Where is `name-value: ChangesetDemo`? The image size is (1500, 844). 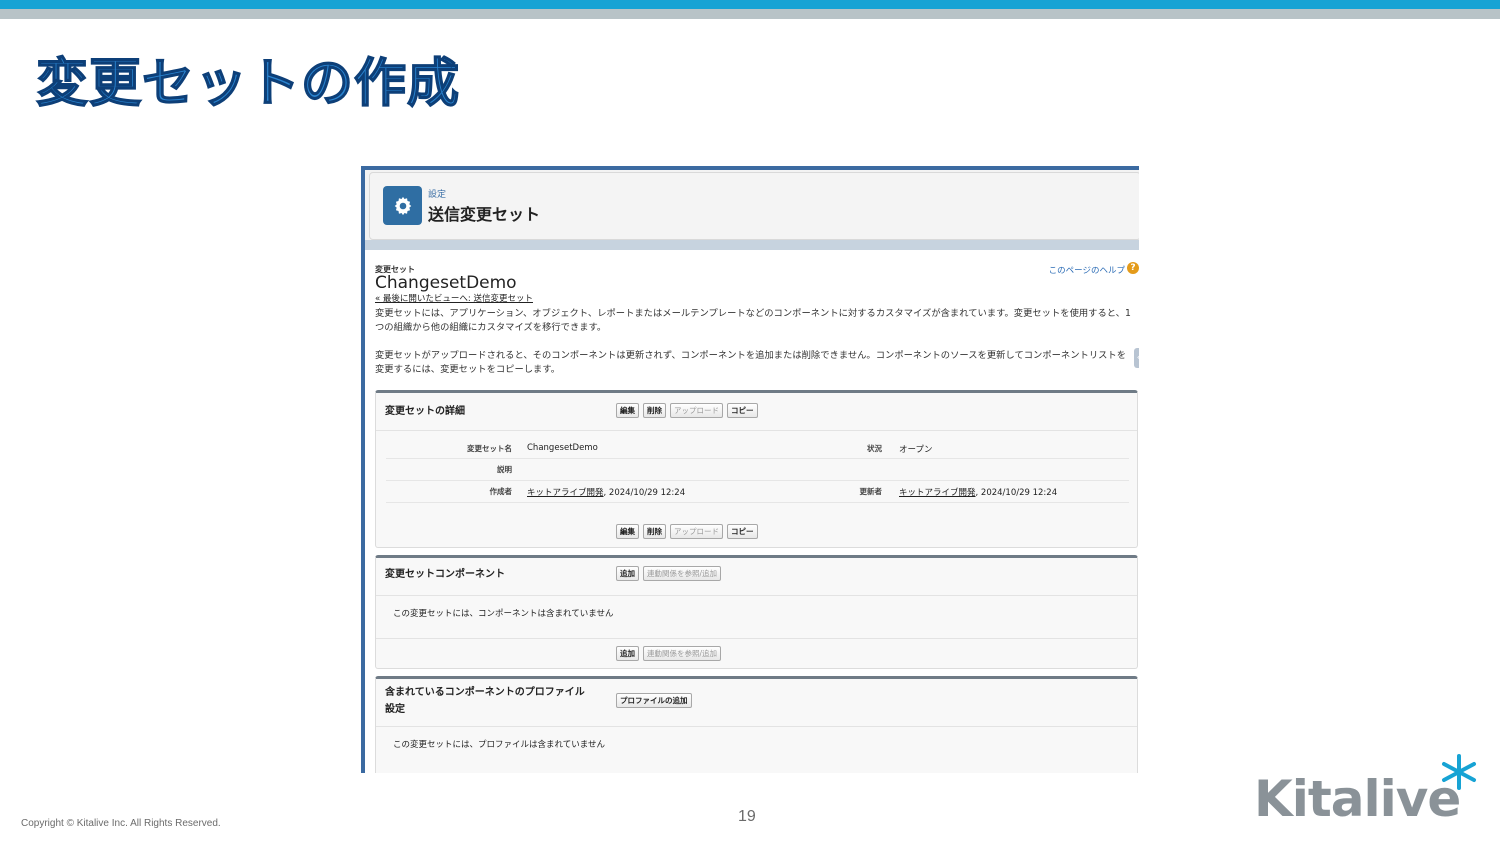
name-value: ChangesetDemo is located at coordinates (562, 448).